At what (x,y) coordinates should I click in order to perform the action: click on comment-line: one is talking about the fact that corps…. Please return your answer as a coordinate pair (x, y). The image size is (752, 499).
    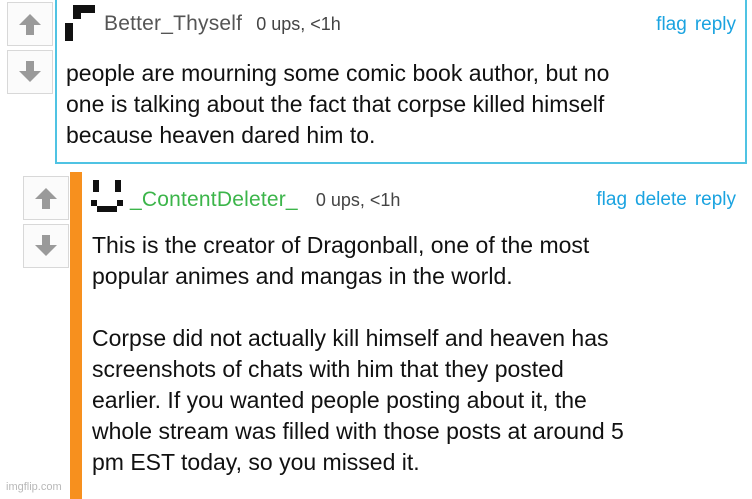
    Looking at the image, I should click on (335, 104).